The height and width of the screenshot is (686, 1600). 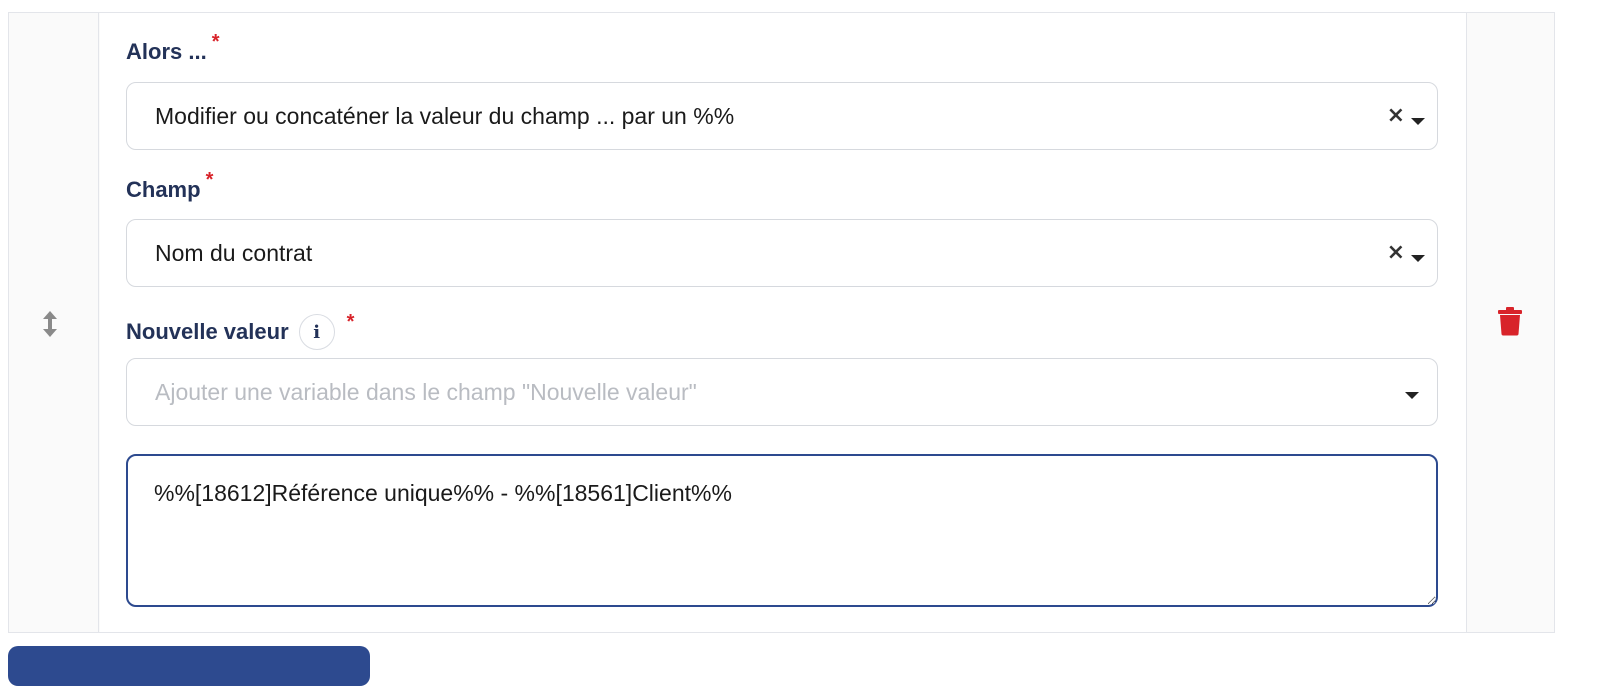 What do you see at coordinates (234, 252) in the screenshot?
I see `field-value: Nom du contrat` at bounding box center [234, 252].